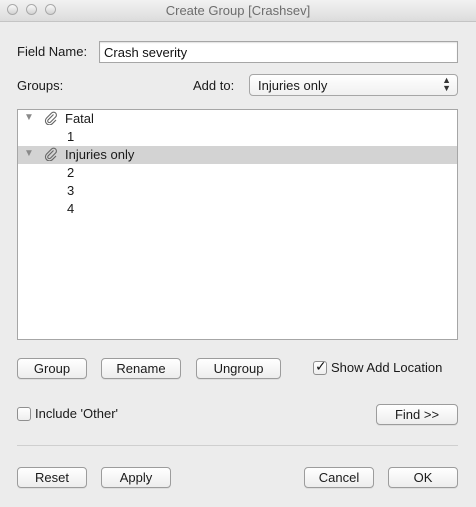 This screenshot has width=476, height=507. I want to click on tree-member-label: 1, so click(71, 136).